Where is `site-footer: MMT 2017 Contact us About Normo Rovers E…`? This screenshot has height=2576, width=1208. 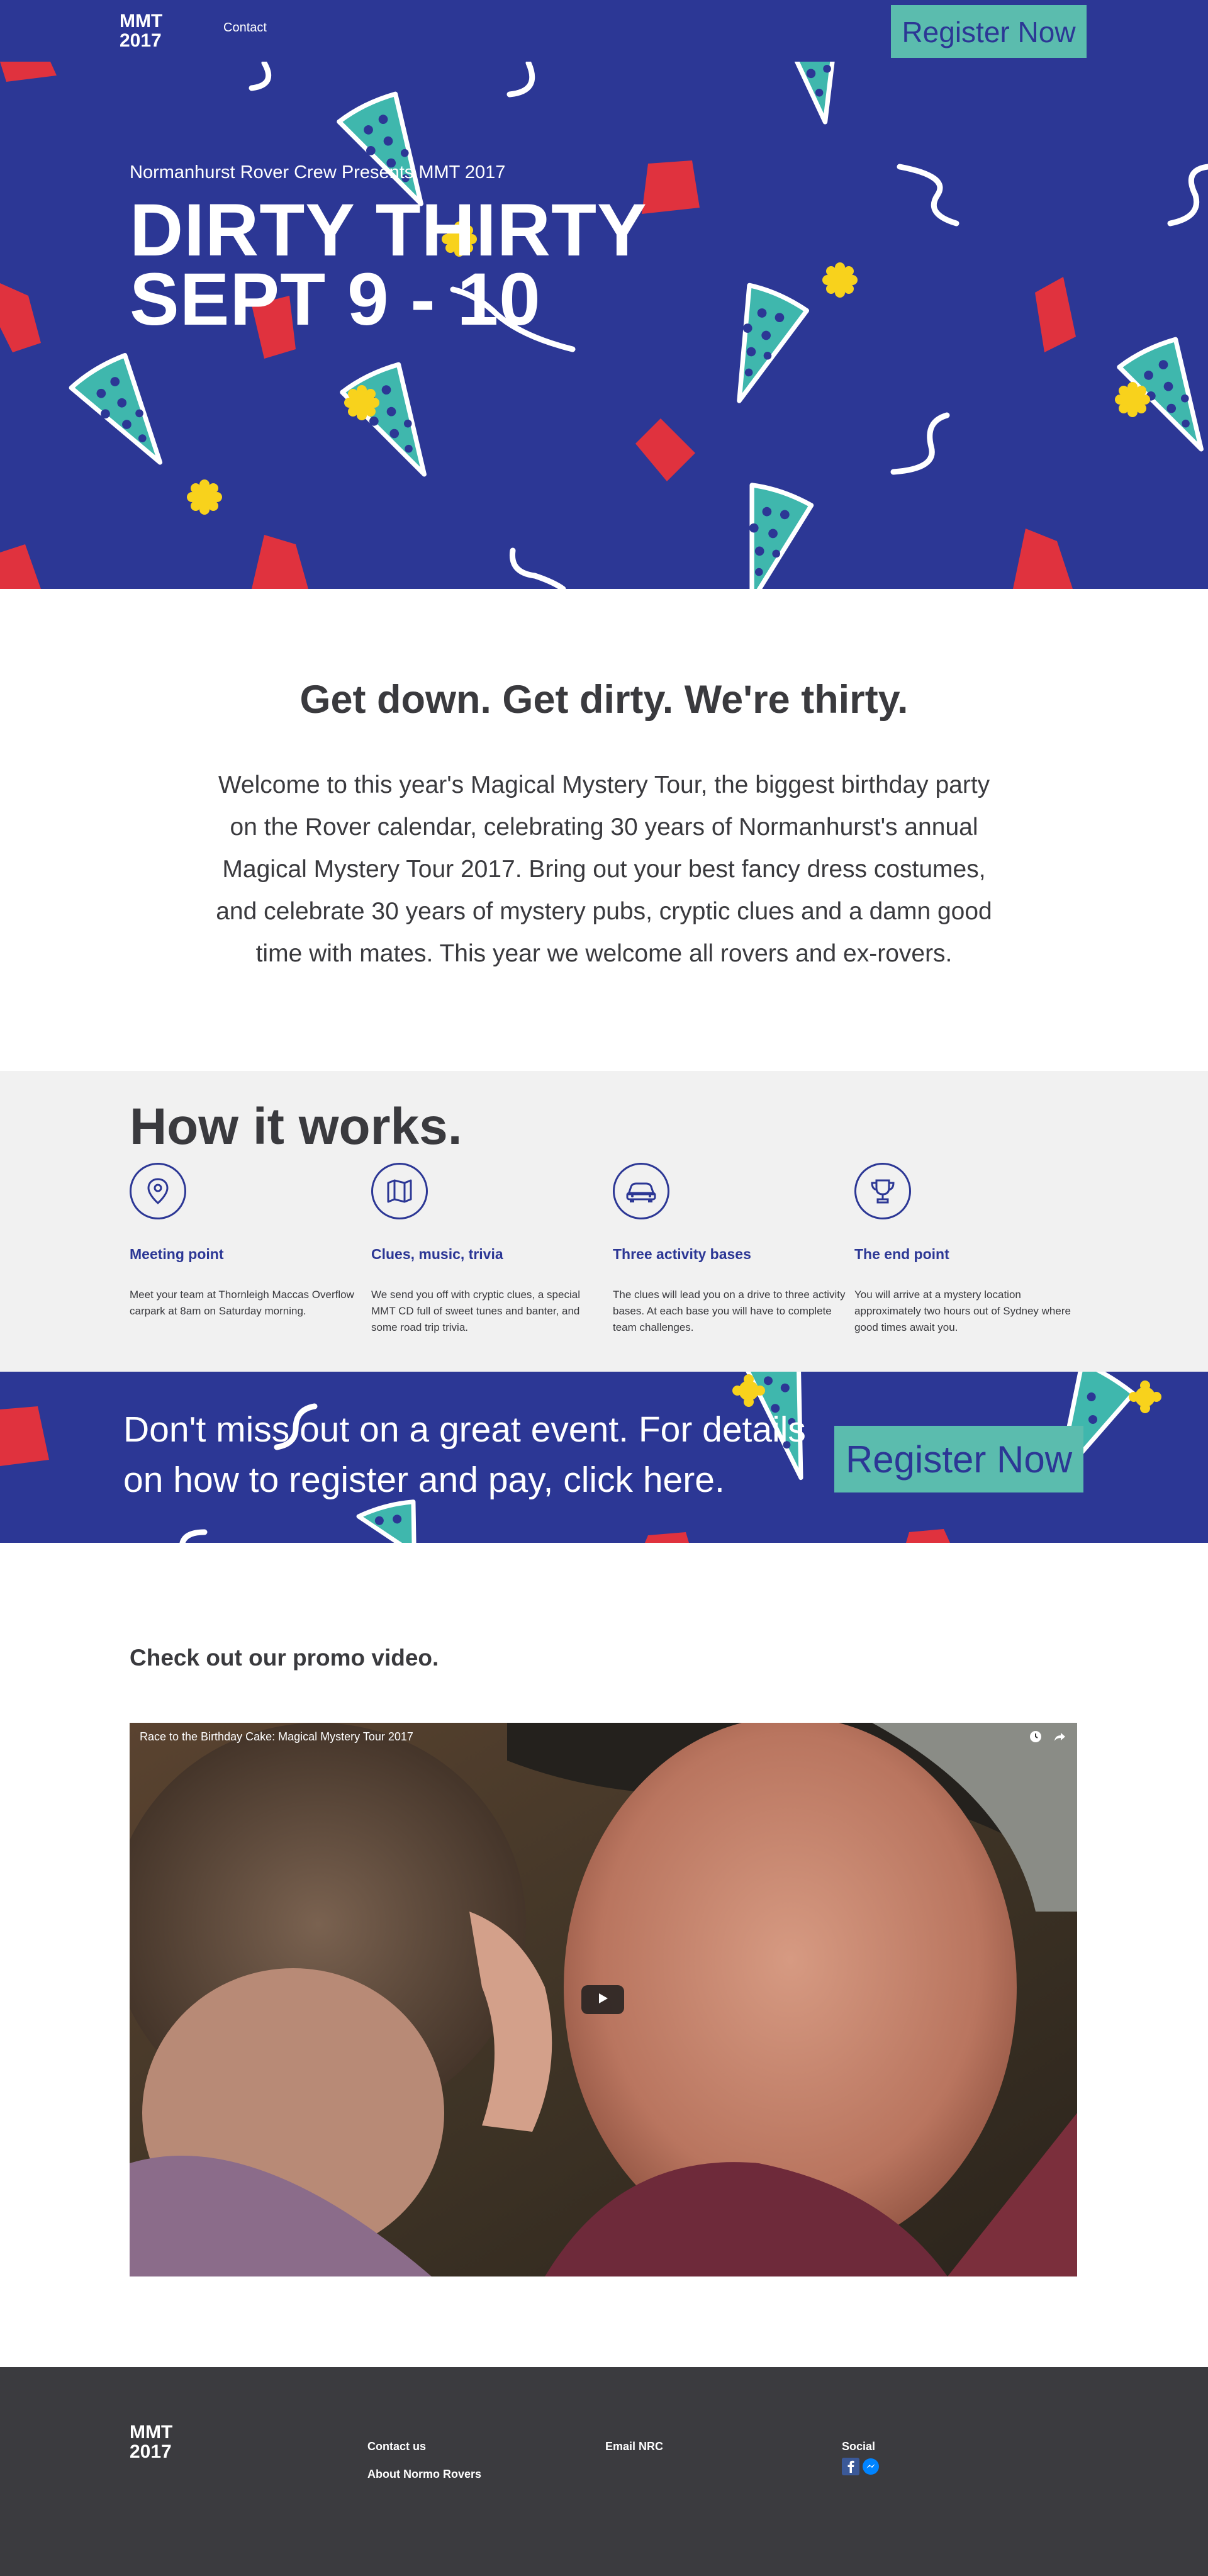
site-footer: MMT 2017 Contact us About Normo Rovers E… is located at coordinates (604, 2471).